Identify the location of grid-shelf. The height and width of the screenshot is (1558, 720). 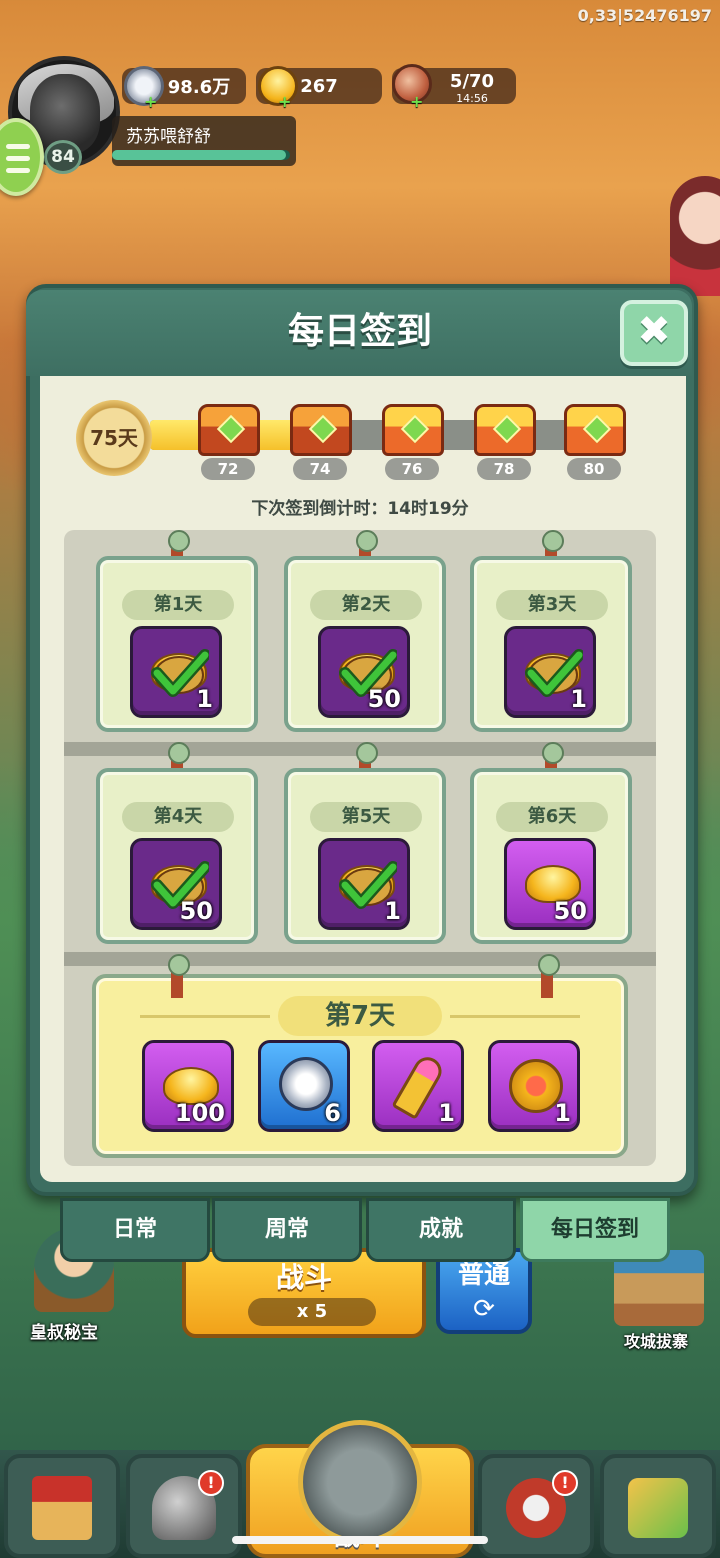
(360, 959).